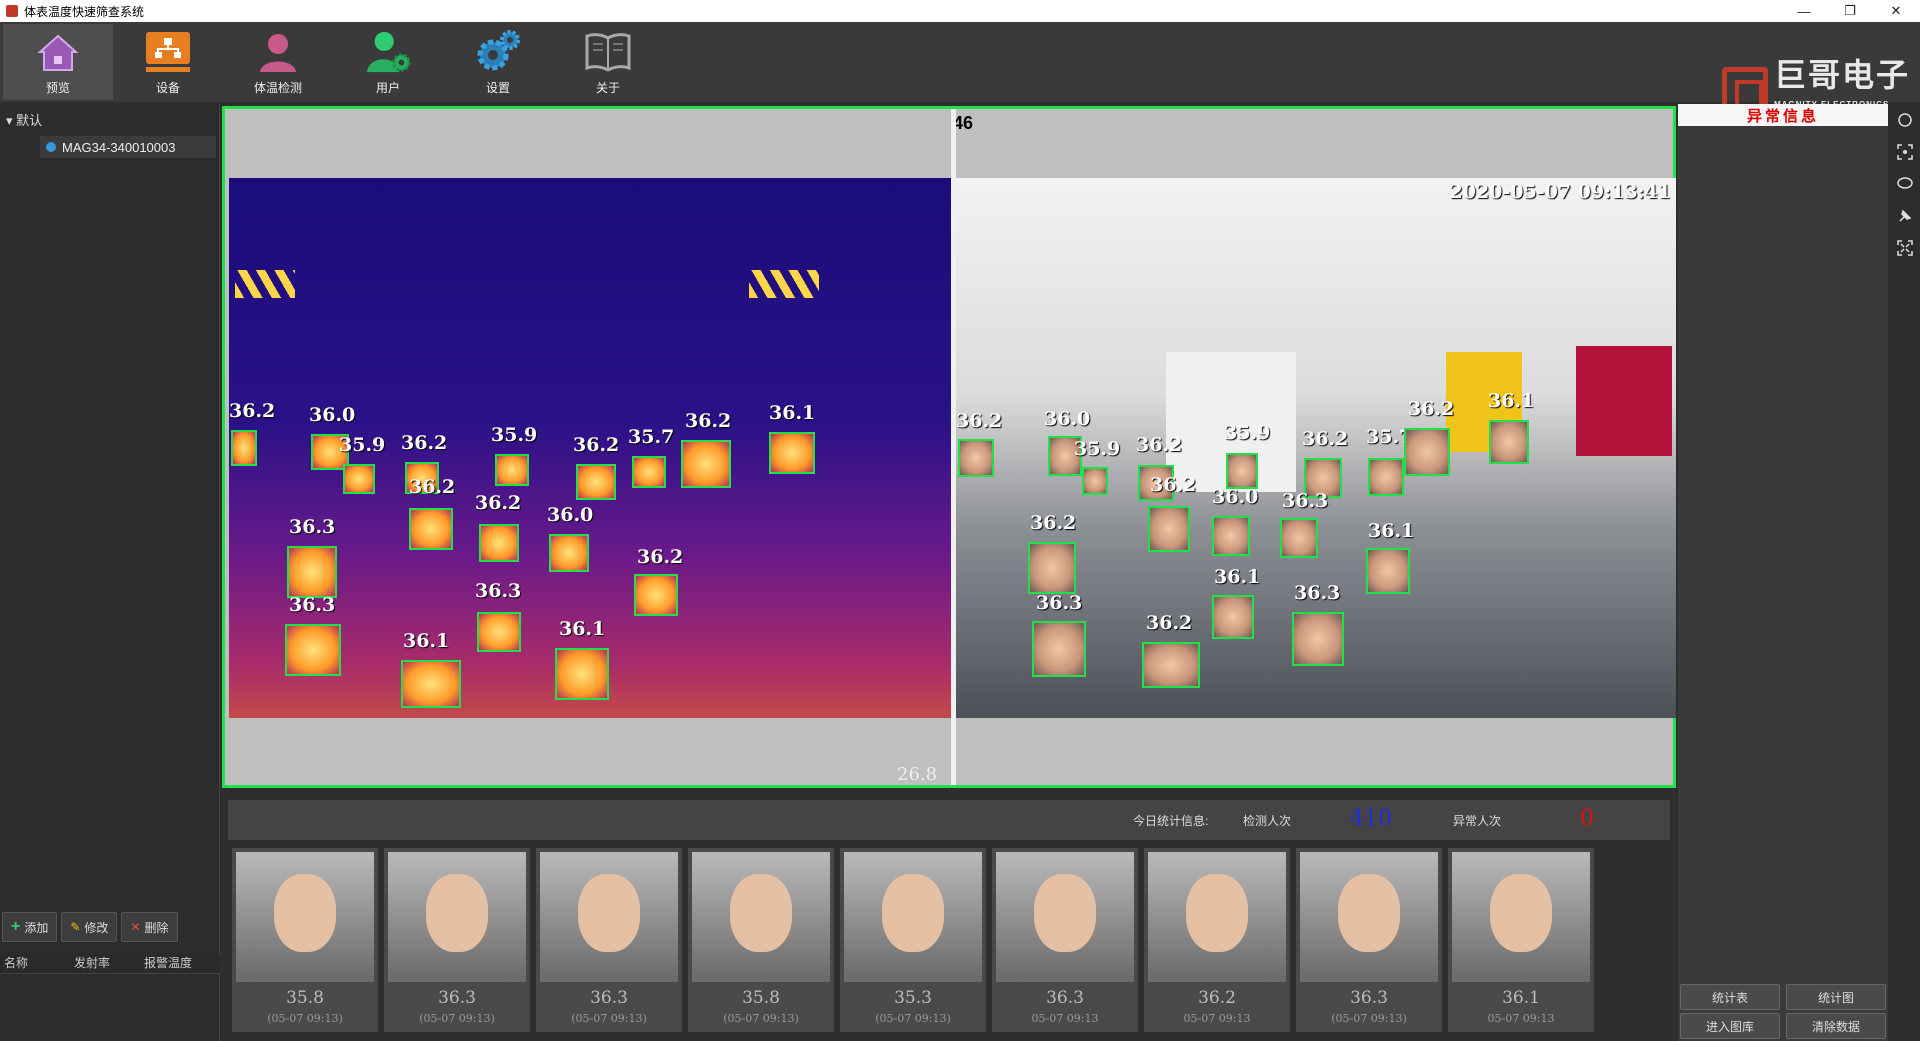 This screenshot has width=1920, height=1041. Describe the element at coordinates (51, 147) in the screenshot. I see `camera-icon` at that location.